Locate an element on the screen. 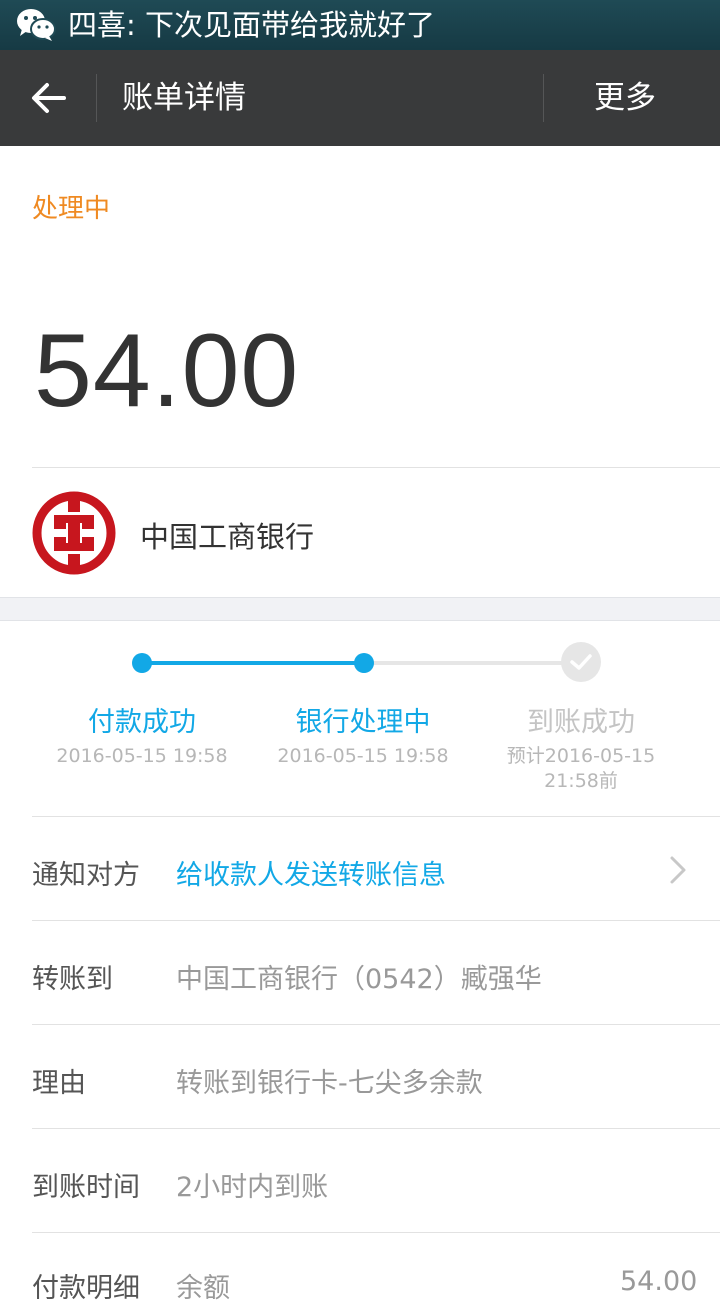 The height and width of the screenshot is (1305, 720). step-time-processing: 2016-05-15 19:58 is located at coordinates (363, 756).